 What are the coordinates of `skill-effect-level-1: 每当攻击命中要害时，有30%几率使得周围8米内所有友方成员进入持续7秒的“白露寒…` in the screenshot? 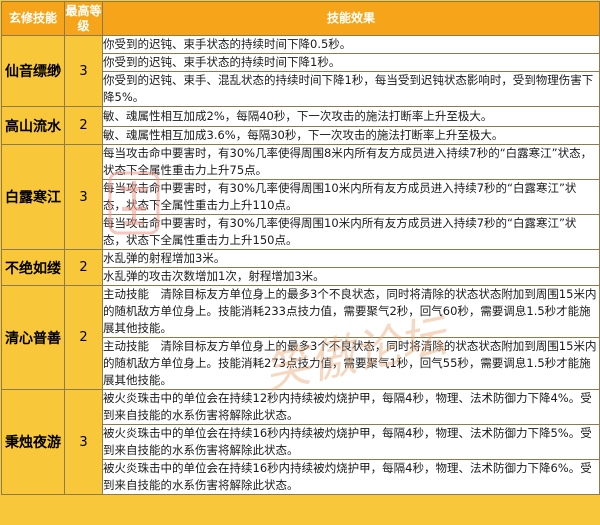 It's located at (351, 162).